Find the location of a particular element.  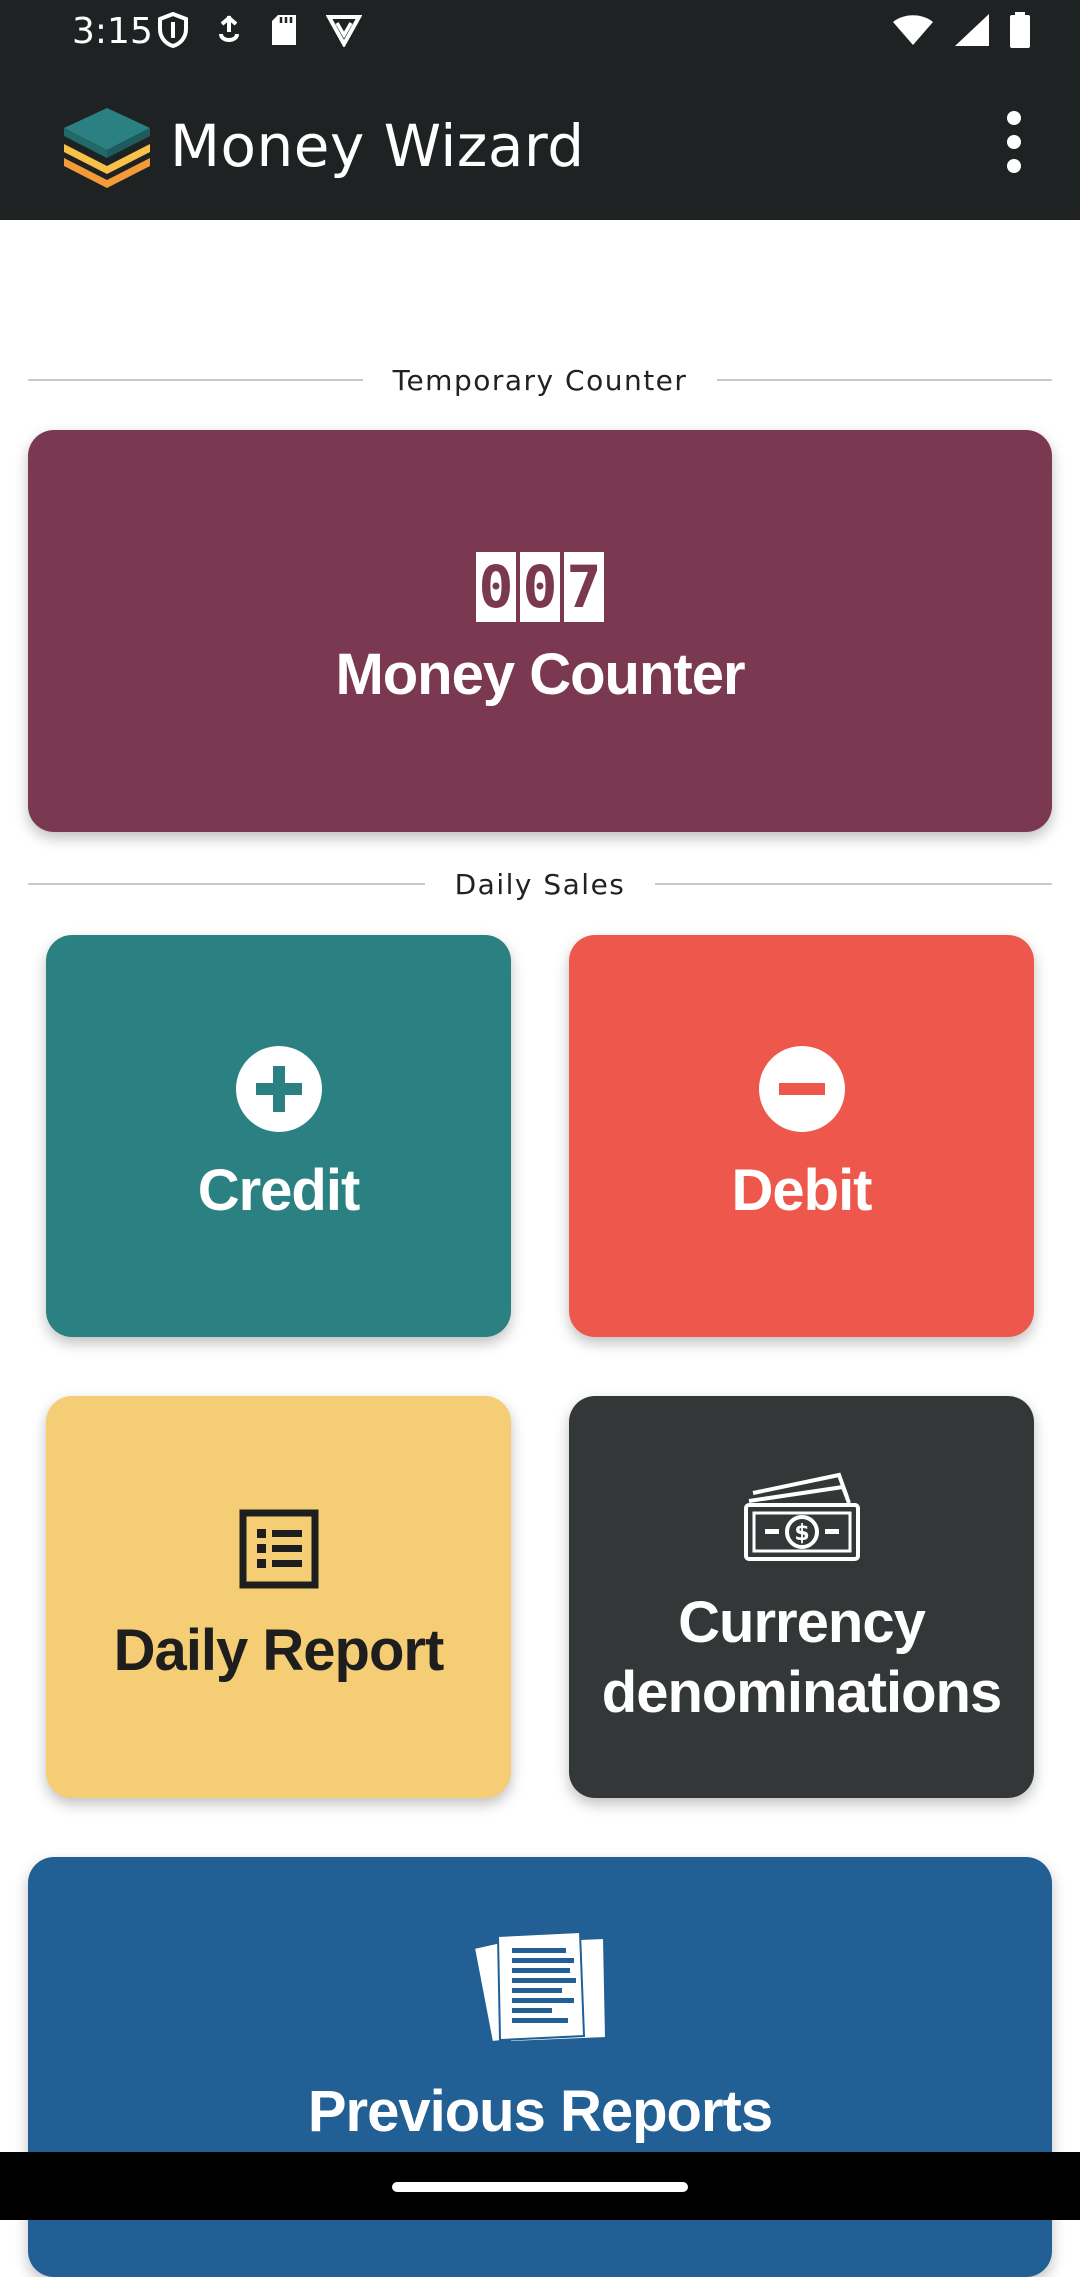

sd-card-icon is located at coordinates (284, 32).